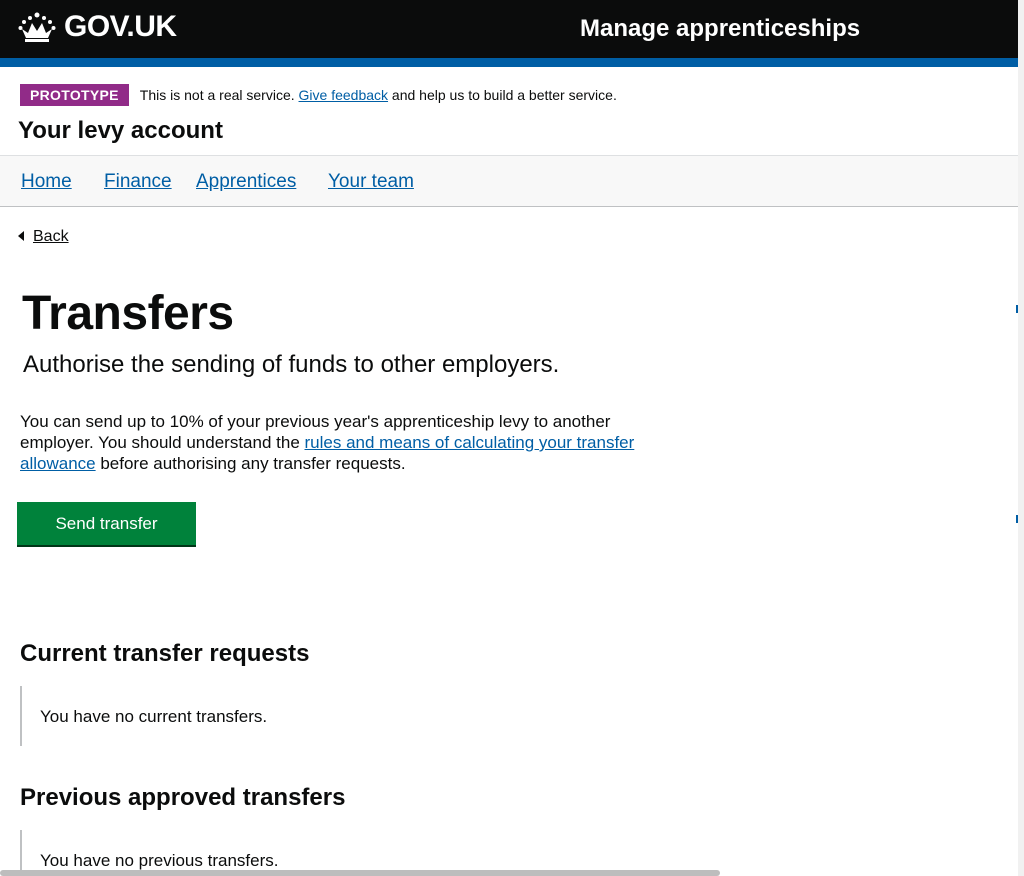 The height and width of the screenshot is (876, 1024). I want to click on nav-item-finance: Finance, so click(138, 182).